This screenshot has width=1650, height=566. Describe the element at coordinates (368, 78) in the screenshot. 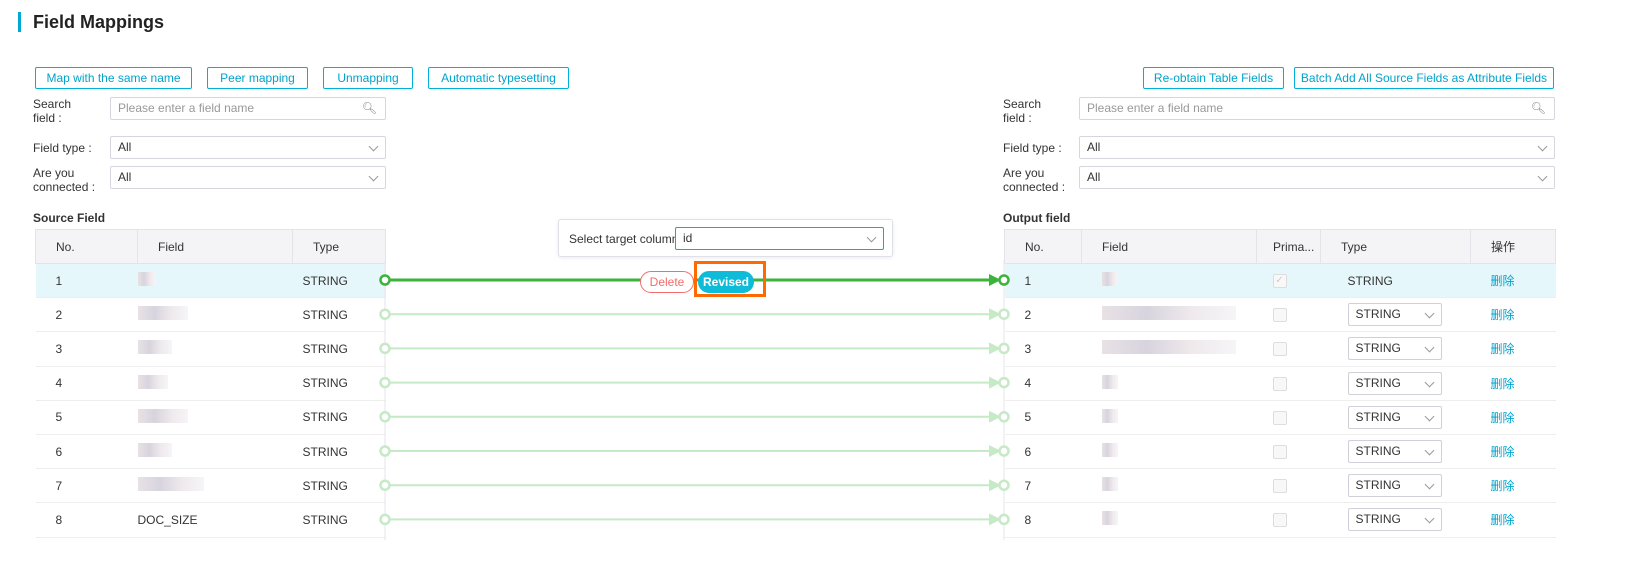

I see `unmapping-button: Unmapping` at that location.